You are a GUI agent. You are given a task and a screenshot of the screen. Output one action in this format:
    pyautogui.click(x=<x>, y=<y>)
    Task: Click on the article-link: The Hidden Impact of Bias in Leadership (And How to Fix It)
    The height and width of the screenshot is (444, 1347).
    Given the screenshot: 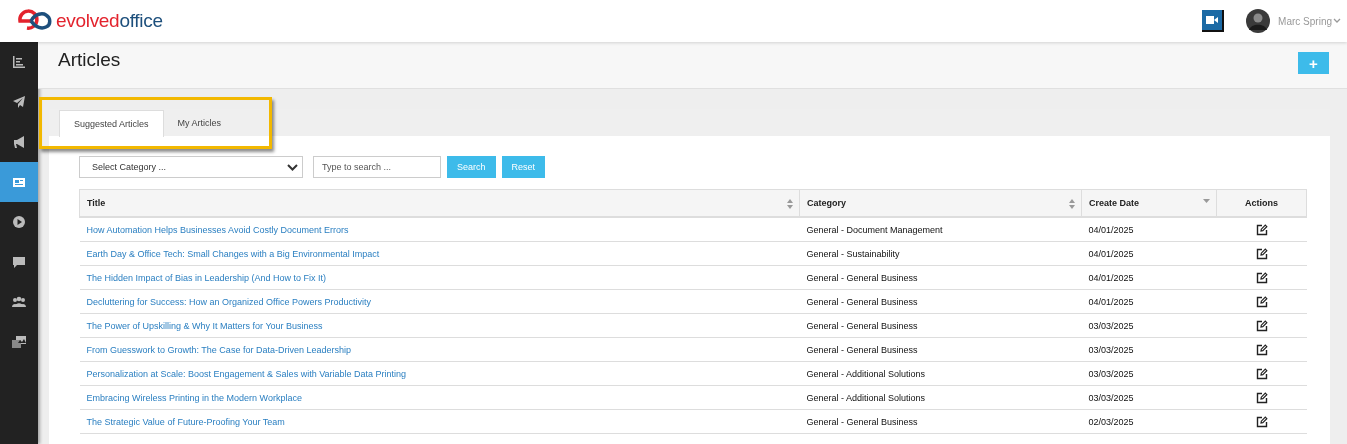 What is the action you would take?
    pyautogui.click(x=206, y=277)
    